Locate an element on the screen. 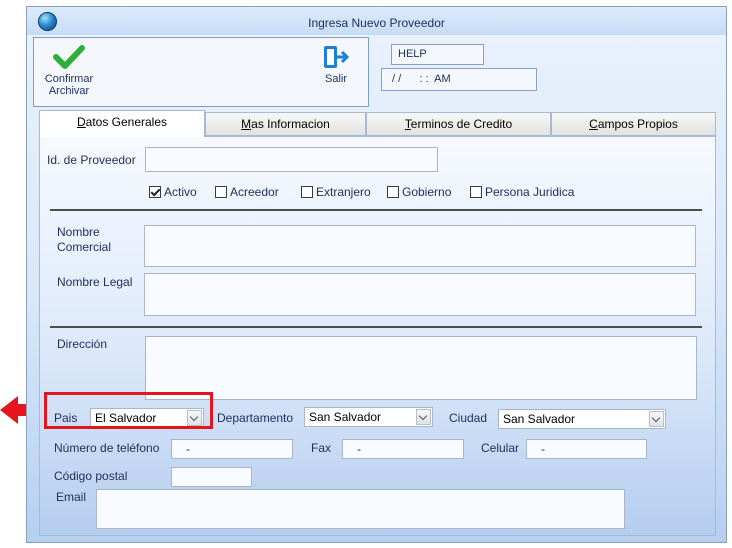  legal-name-label: Nombre Legal is located at coordinates (95, 282).